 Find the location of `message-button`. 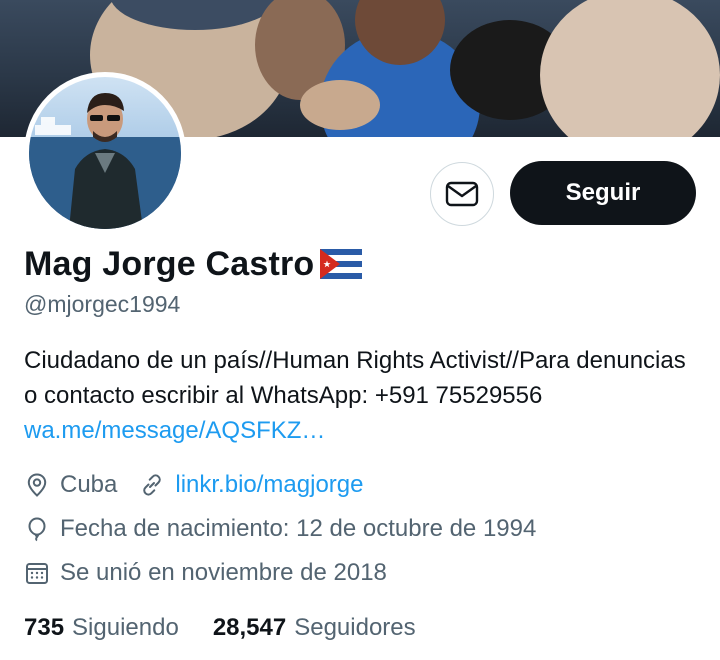

message-button is located at coordinates (462, 194).